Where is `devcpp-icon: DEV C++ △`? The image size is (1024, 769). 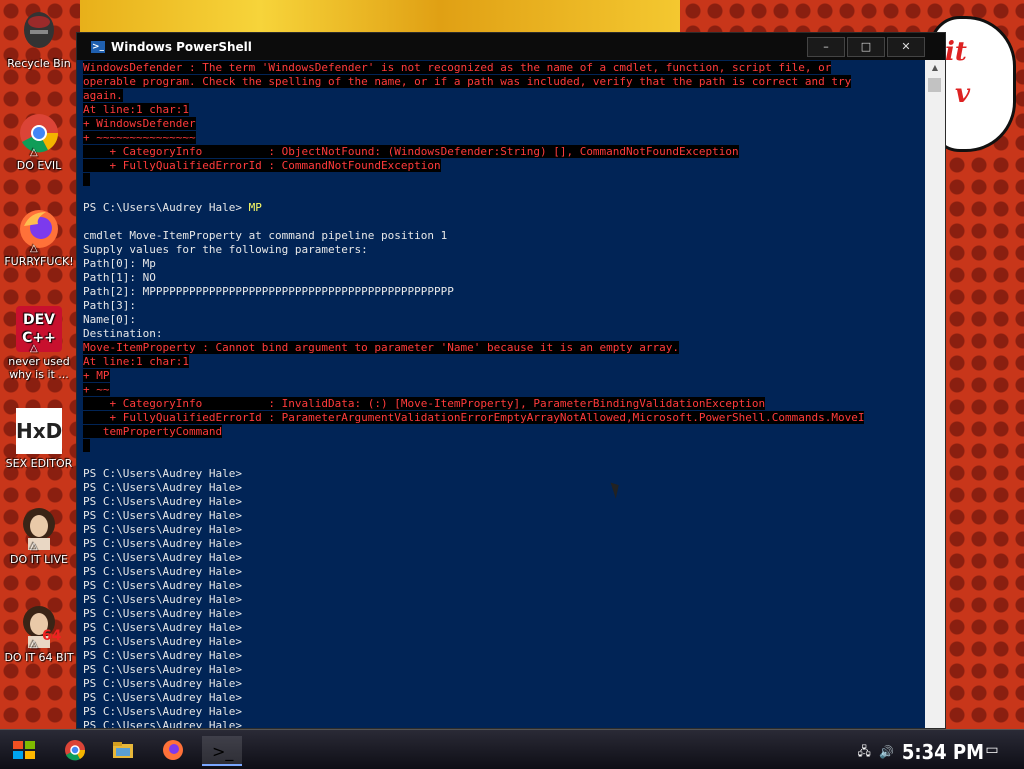 devcpp-icon: DEV C++ △ is located at coordinates (39, 330).